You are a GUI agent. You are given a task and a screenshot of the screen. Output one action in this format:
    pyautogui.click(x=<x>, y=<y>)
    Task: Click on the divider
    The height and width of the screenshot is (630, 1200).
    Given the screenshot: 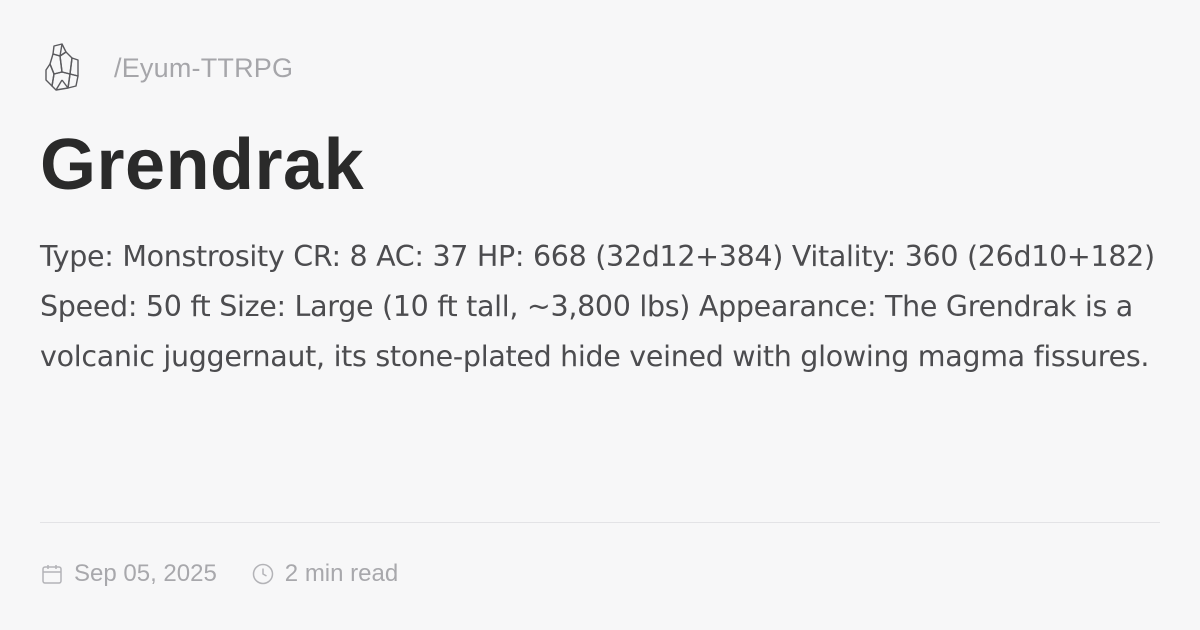 What is the action you would take?
    pyautogui.click(x=600, y=522)
    